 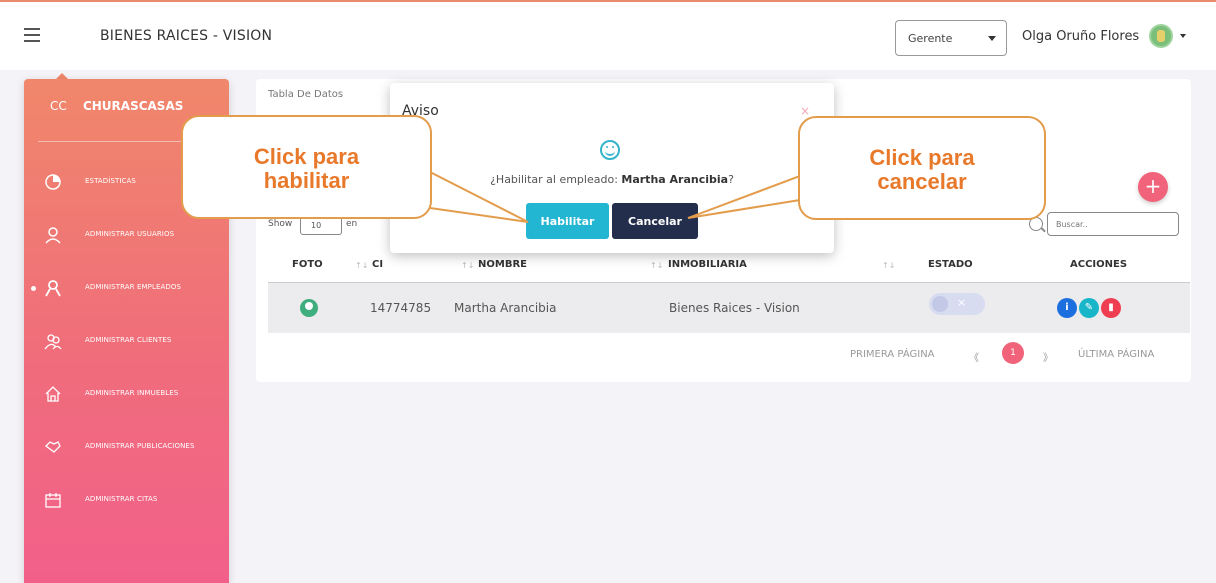 I want to click on sidebar-item-usuarios: ADMINISTRAR USUARIOS, so click(x=126, y=235).